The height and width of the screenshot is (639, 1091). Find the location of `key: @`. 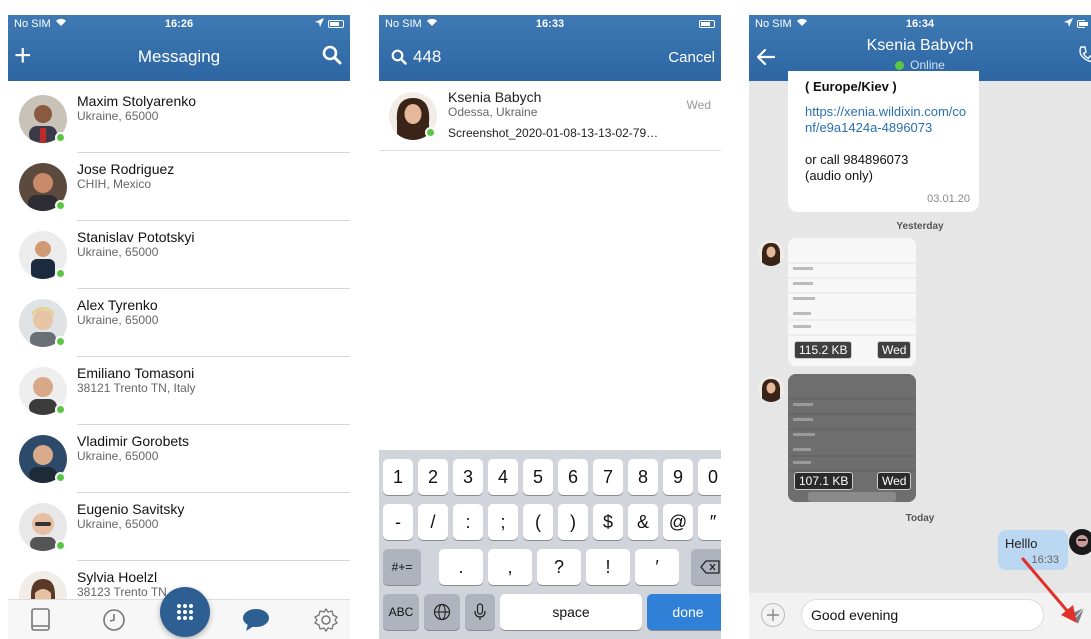

key: @ is located at coordinates (678, 522).